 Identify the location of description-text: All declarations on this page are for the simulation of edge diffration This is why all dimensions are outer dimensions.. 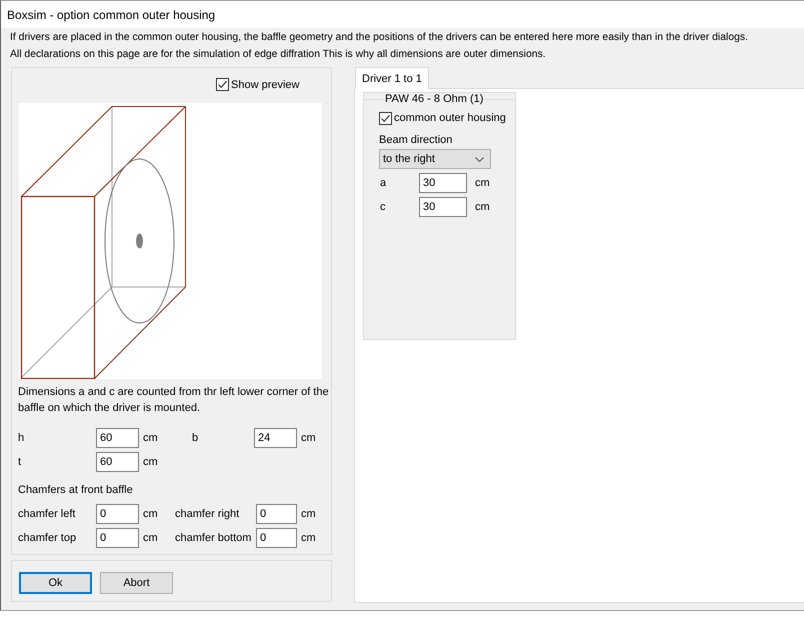
(278, 55).